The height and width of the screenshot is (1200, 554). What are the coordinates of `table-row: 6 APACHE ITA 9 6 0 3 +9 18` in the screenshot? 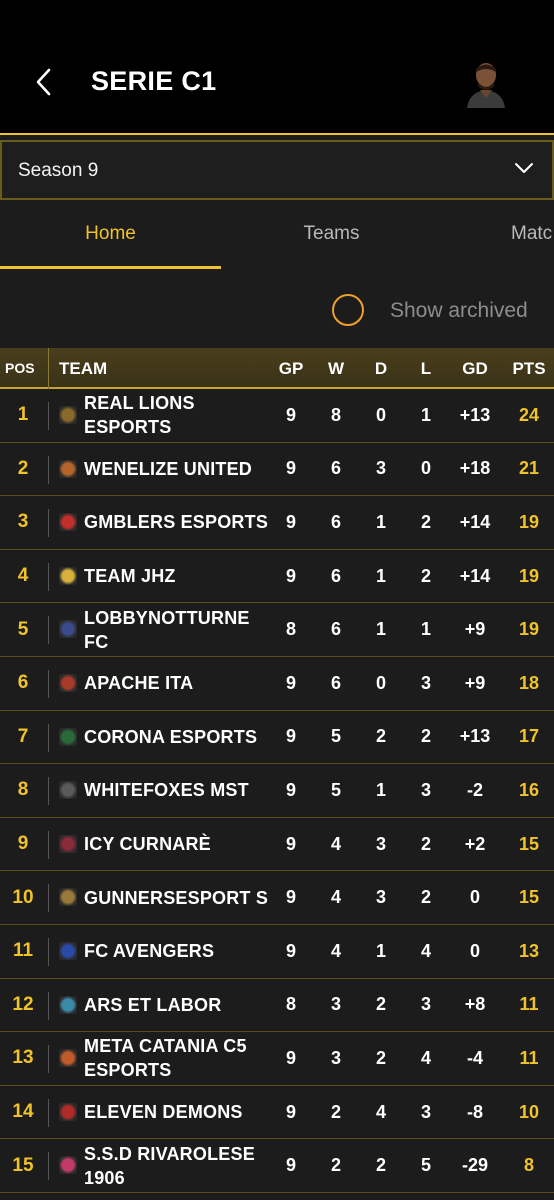 It's located at (277, 684).